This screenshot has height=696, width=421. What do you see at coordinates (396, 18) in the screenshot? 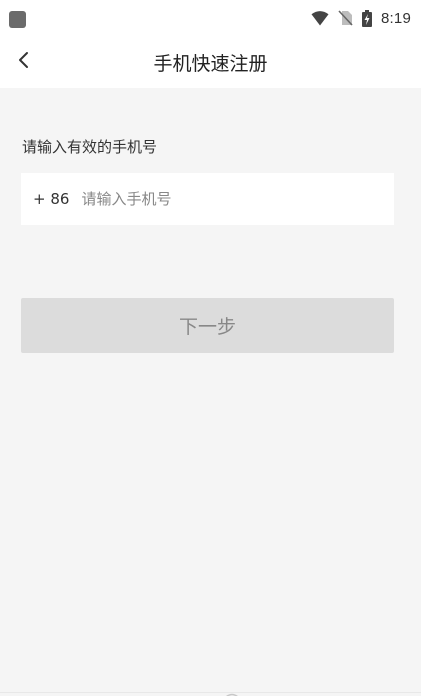
I see `status-time: 8:19` at bounding box center [396, 18].